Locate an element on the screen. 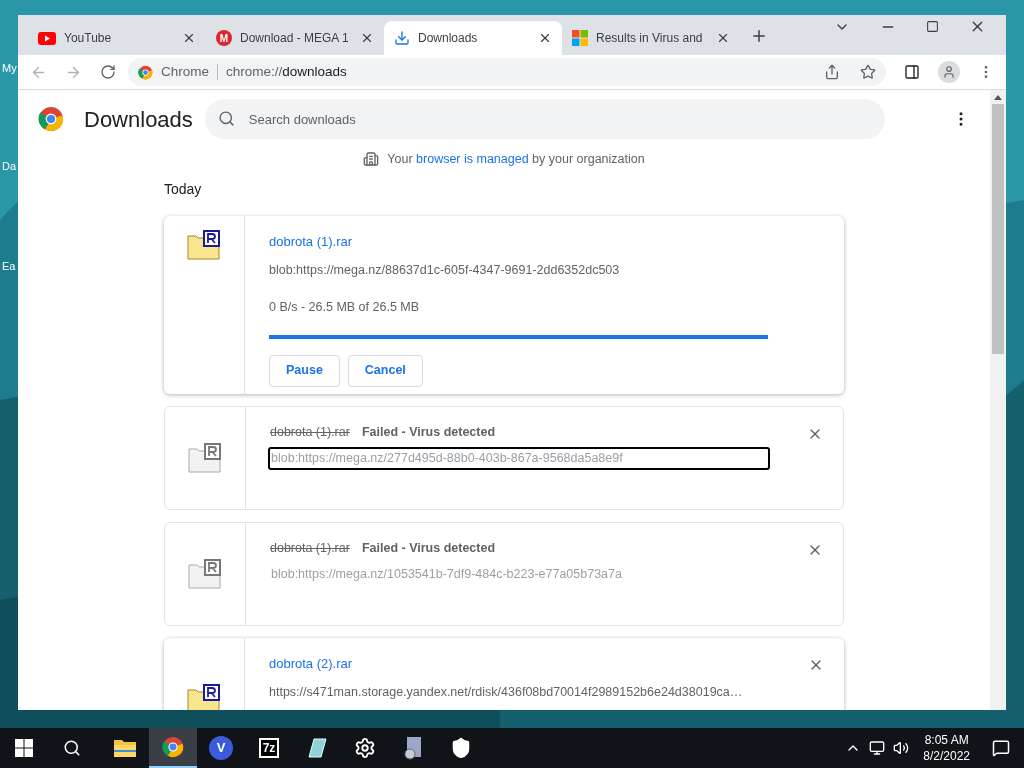 Image resolution: width=1024 pixels, height=768 pixels. file-name-link: dobrota (1).rar is located at coordinates (518, 241).